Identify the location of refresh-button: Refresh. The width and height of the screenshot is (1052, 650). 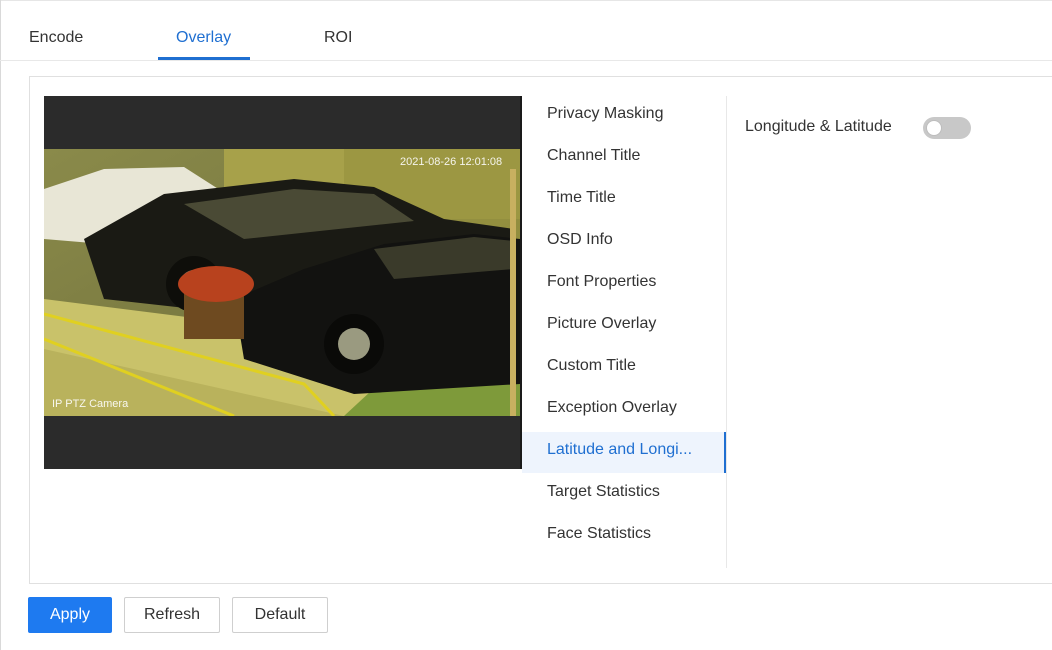
(172, 615).